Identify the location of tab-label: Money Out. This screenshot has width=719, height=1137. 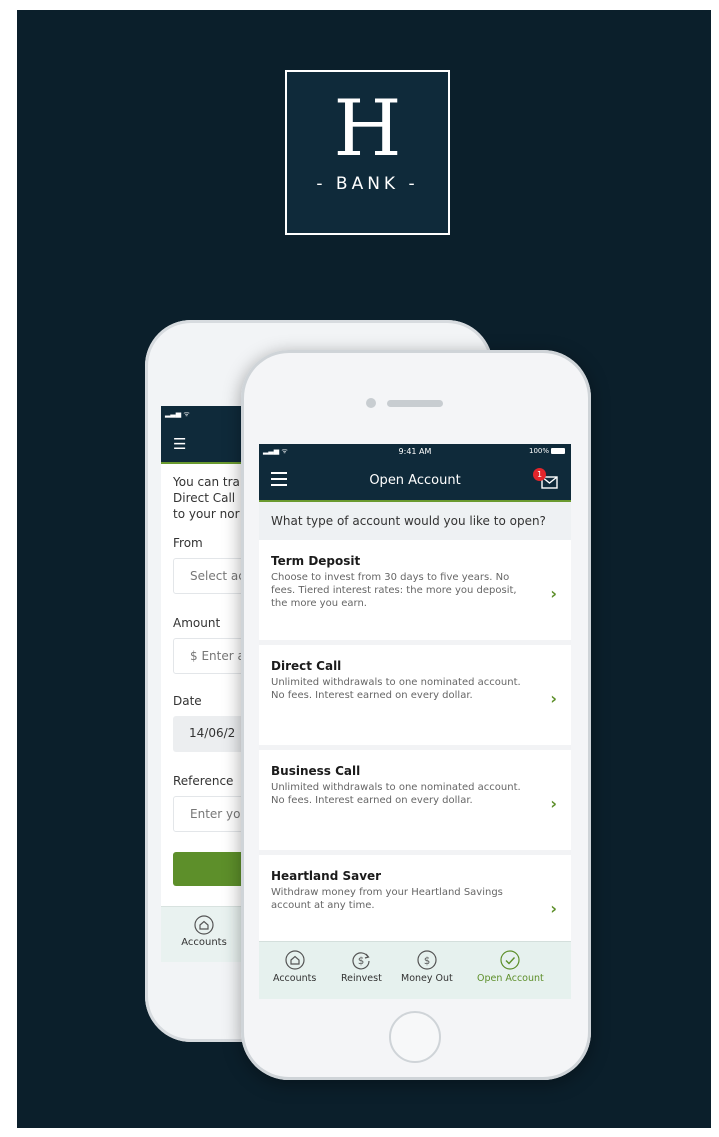
(427, 978).